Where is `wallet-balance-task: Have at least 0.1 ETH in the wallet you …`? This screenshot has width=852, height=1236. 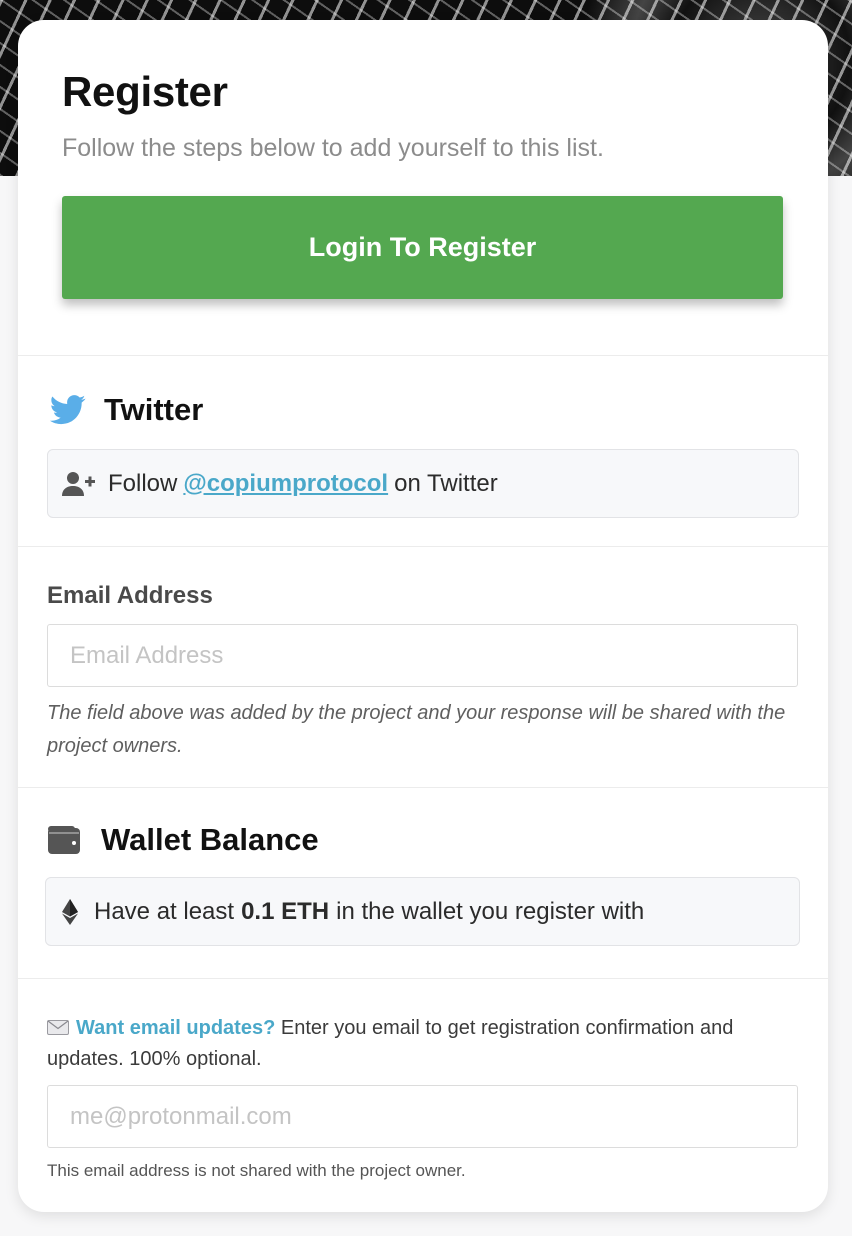
wallet-balance-task: Have at least 0.1 ETH in the wallet you … is located at coordinates (422, 911).